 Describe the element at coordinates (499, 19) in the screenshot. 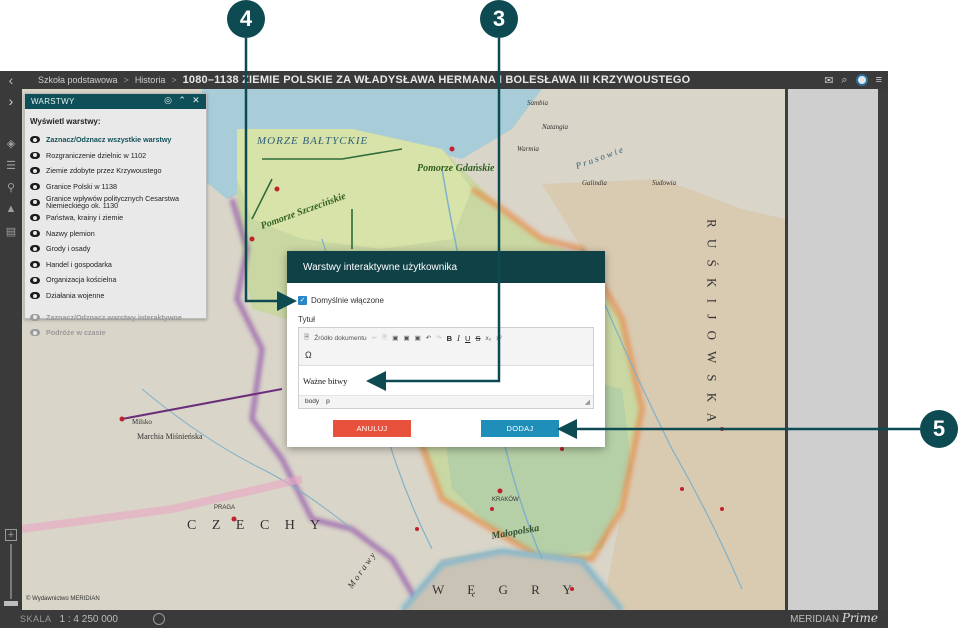

I see `callout-badge: 3` at that location.